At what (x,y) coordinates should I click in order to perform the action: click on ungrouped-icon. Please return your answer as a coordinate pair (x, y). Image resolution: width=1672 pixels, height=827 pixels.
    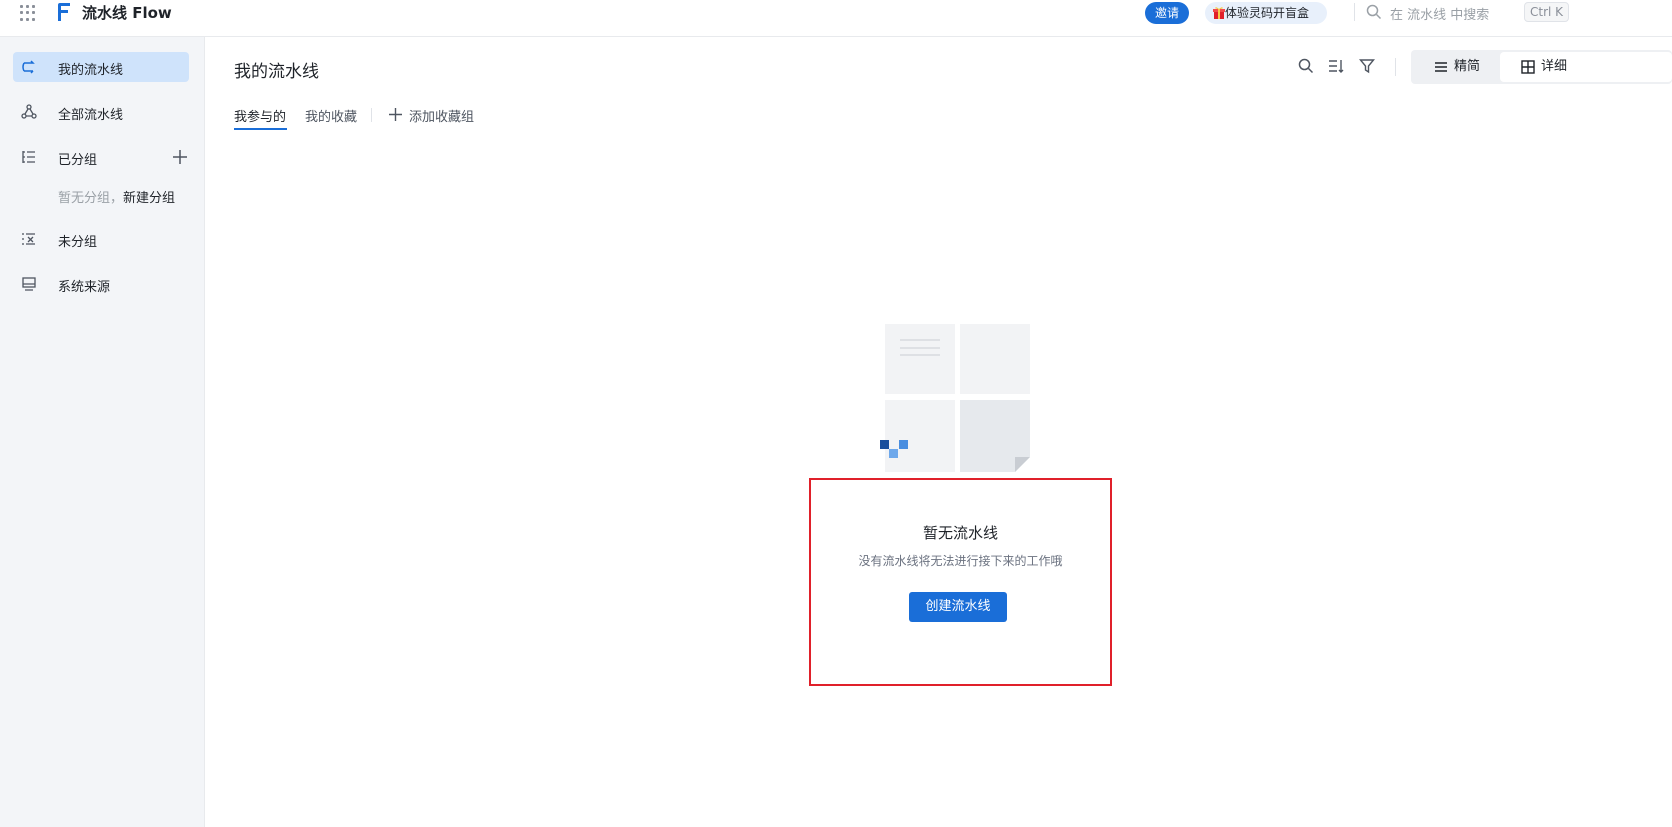
    Looking at the image, I should click on (28, 239).